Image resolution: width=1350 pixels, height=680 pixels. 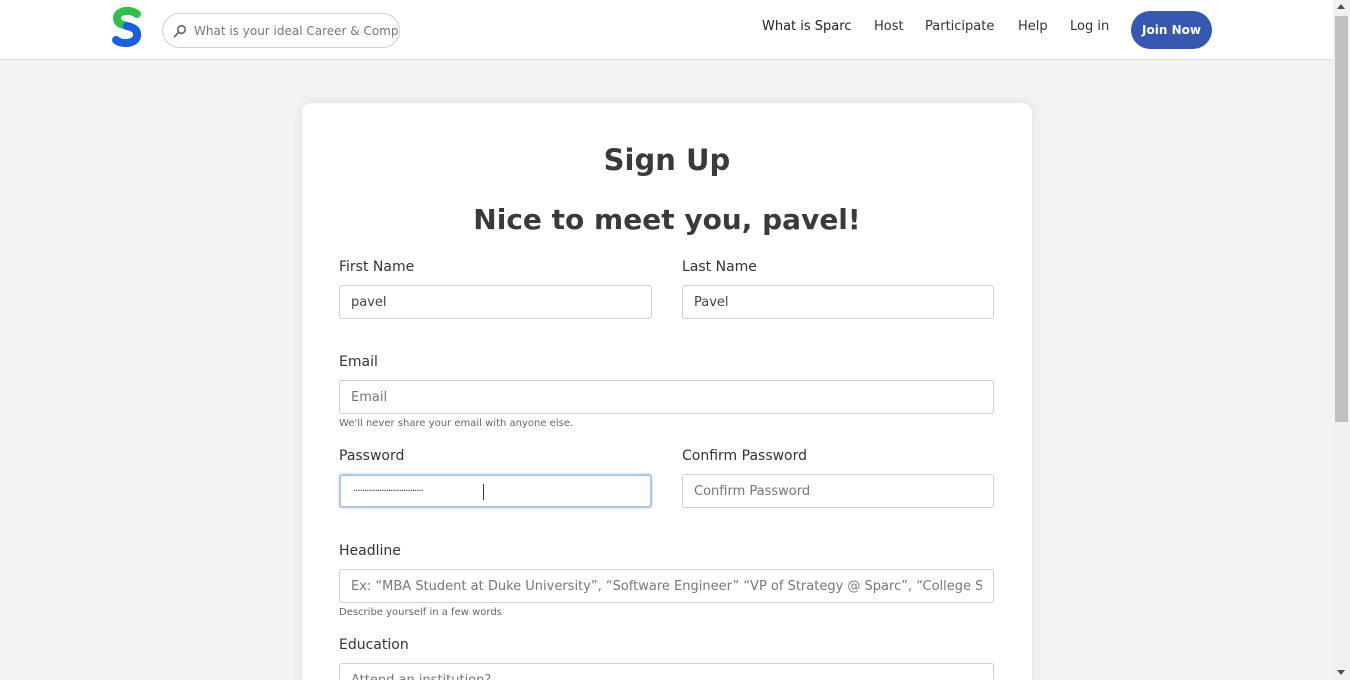 I want to click on page-scrollbar, so click(x=1341, y=340).